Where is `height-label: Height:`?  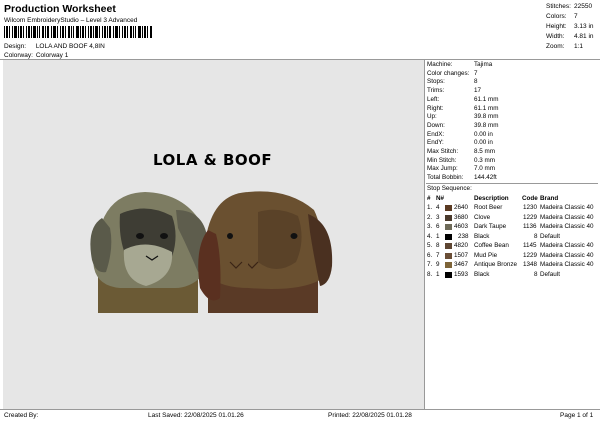
height-label: Height: is located at coordinates (556, 26).